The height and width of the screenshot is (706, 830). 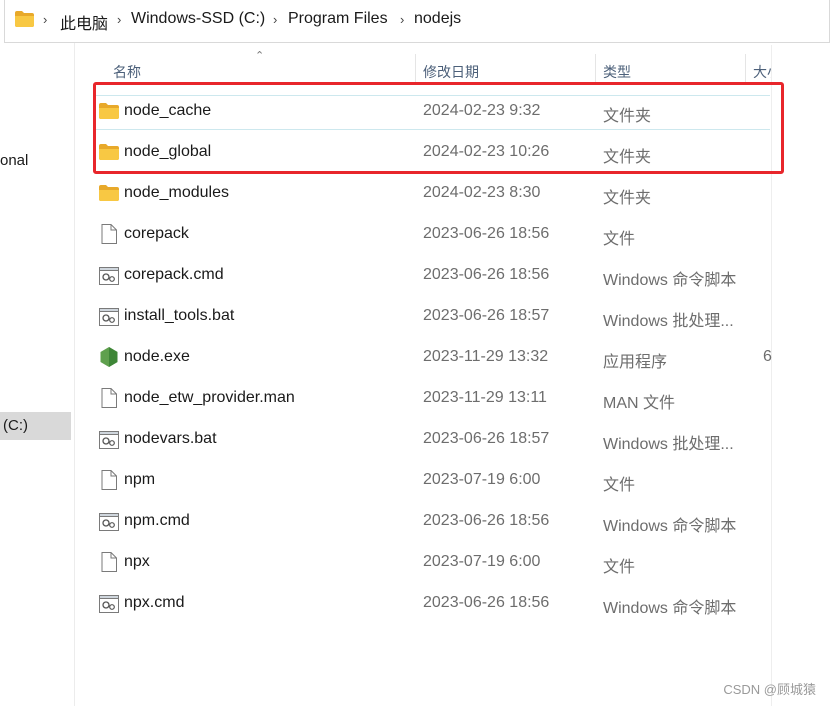 I want to click on file-name: node_modules, so click(x=176, y=192).